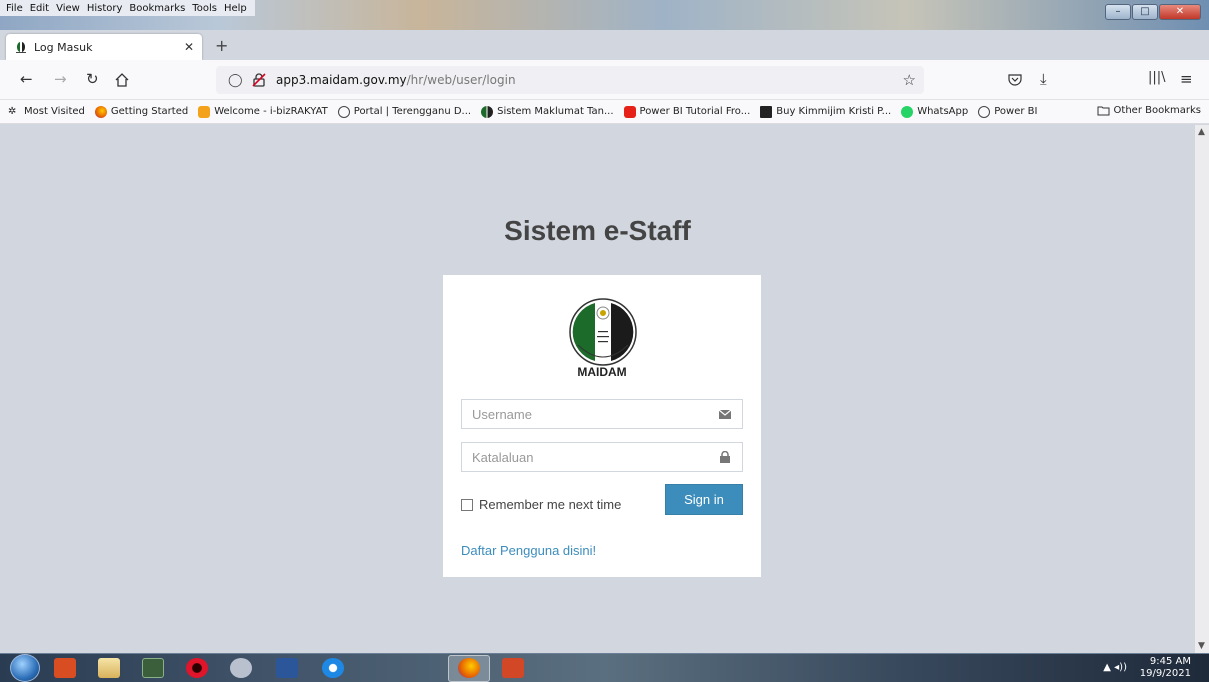 Image resolution: width=1209 pixels, height=682 pixels. What do you see at coordinates (235, 80) in the screenshot?
I see `tracking-shield-icon: ◯` at bounding box center [235, 80].